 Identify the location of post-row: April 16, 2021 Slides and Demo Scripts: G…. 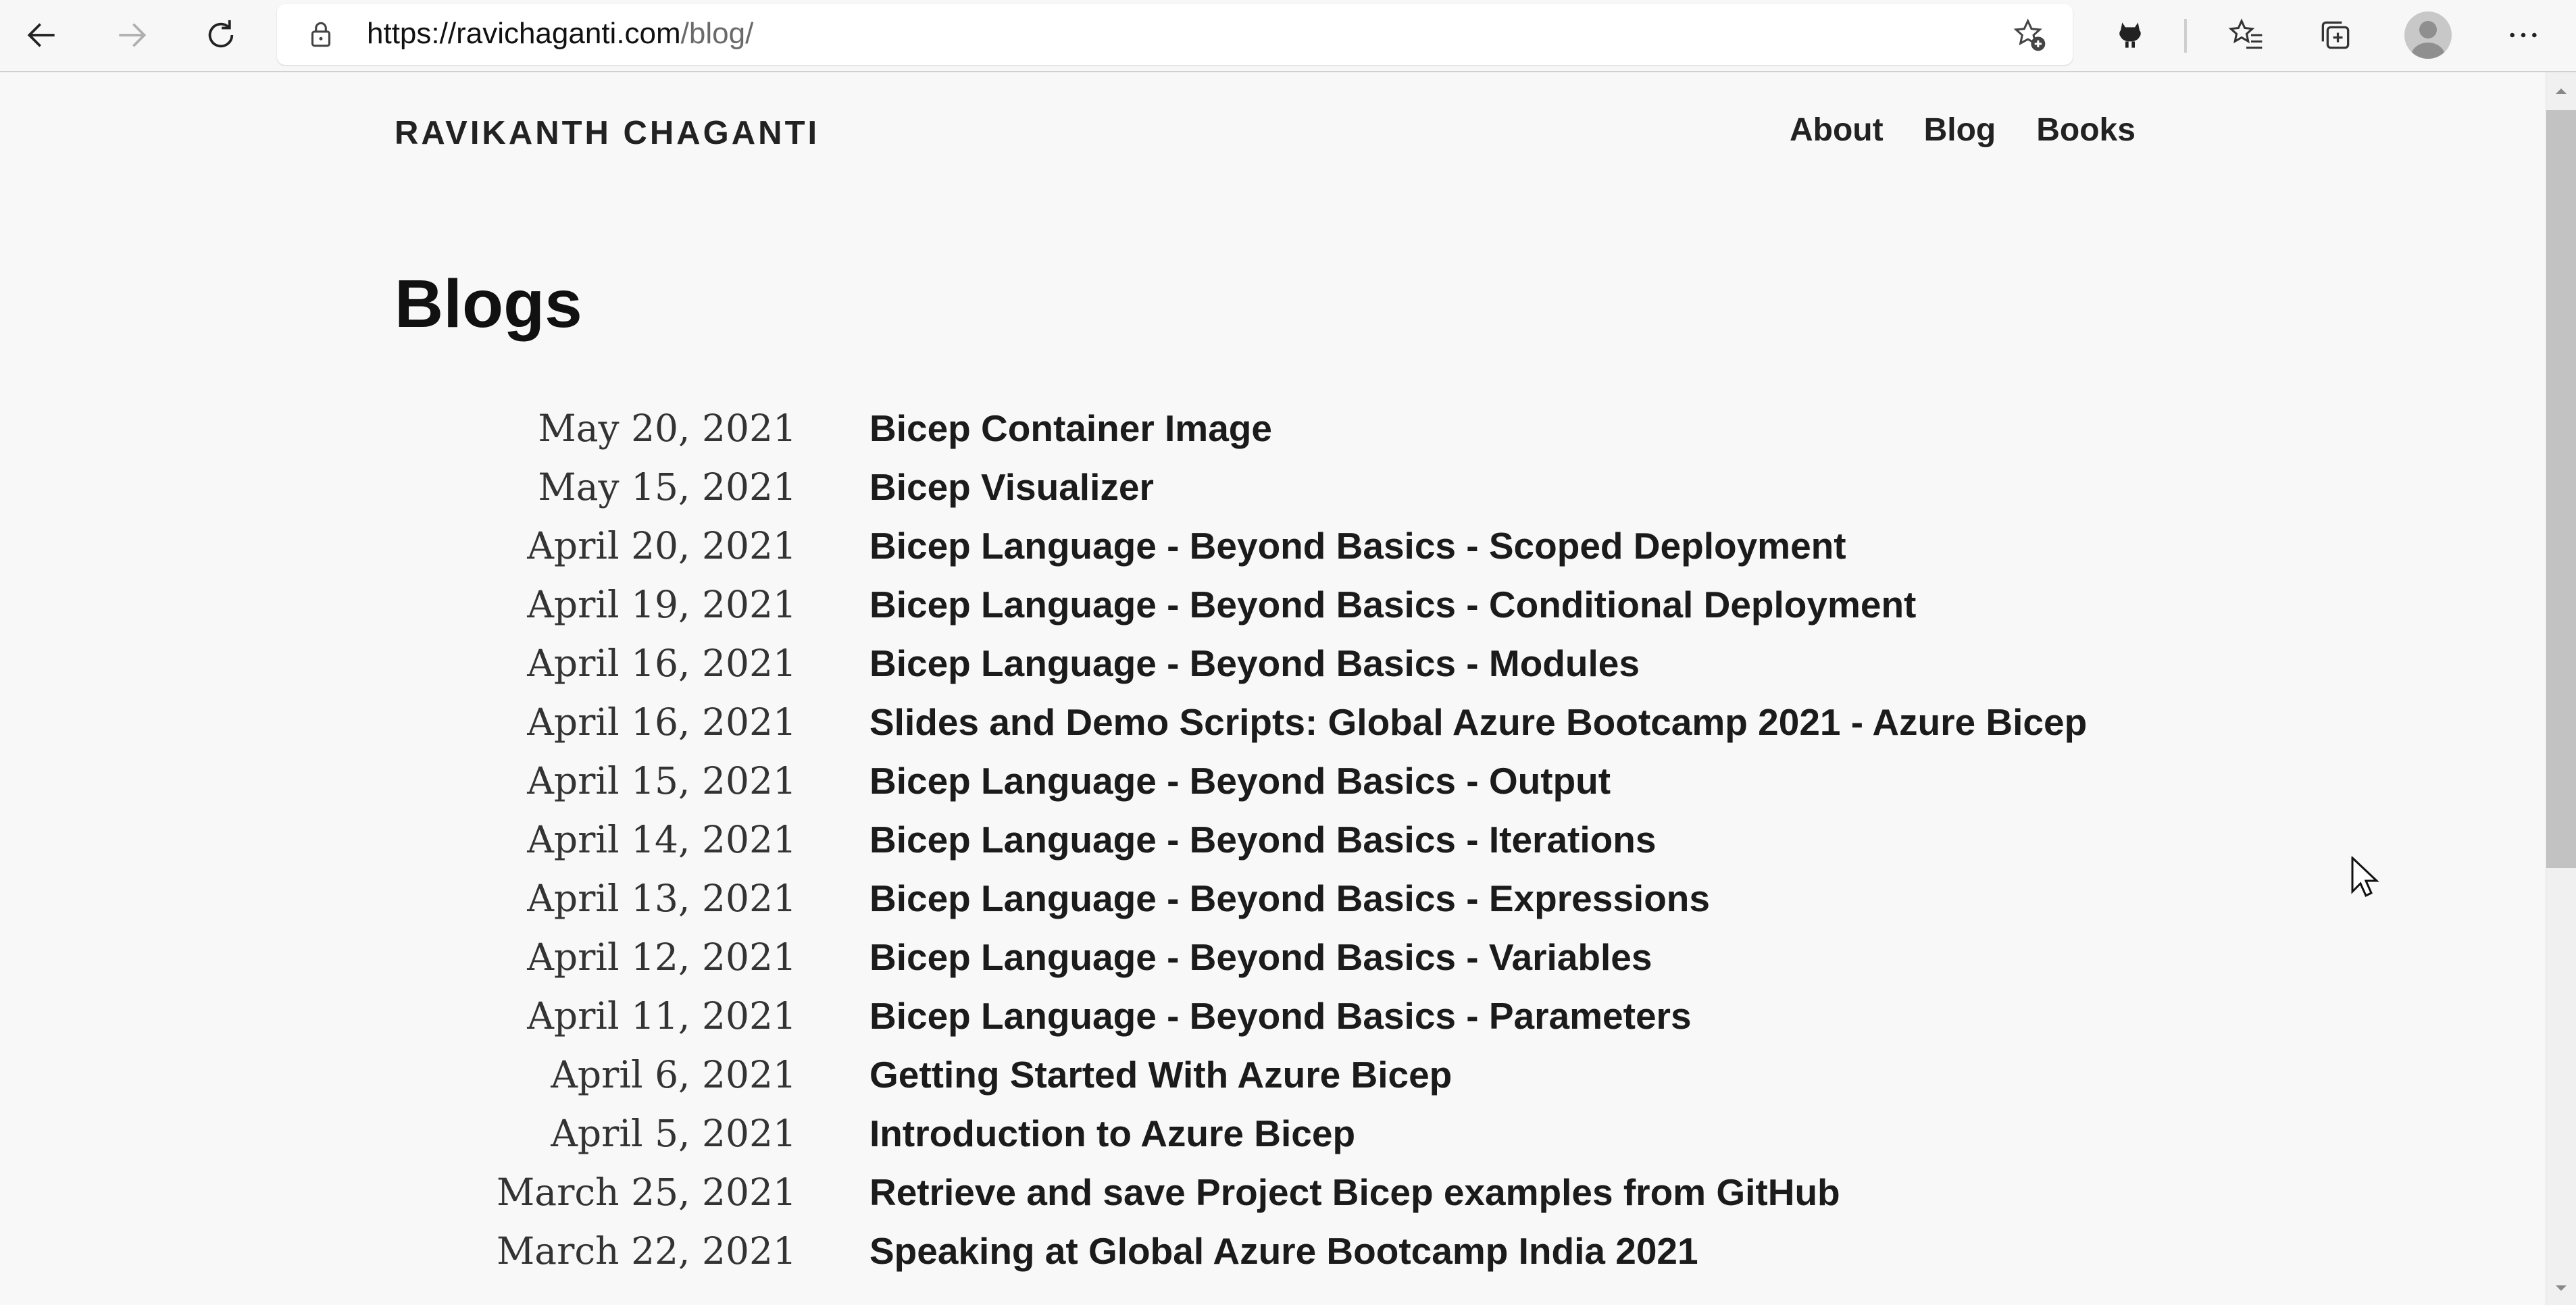
(1250, 727).